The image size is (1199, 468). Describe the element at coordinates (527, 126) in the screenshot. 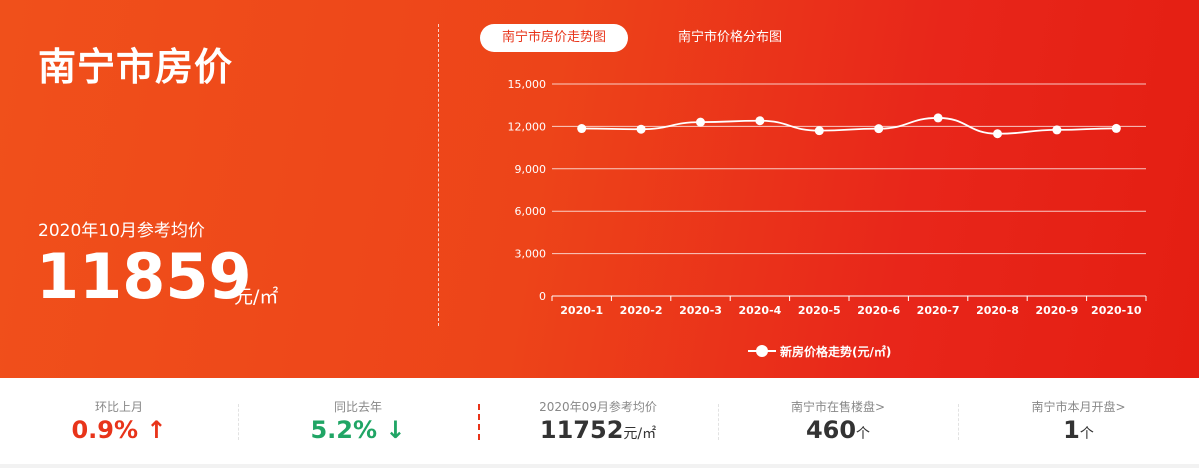

I see `y-tick-label: 12,000` at that location.